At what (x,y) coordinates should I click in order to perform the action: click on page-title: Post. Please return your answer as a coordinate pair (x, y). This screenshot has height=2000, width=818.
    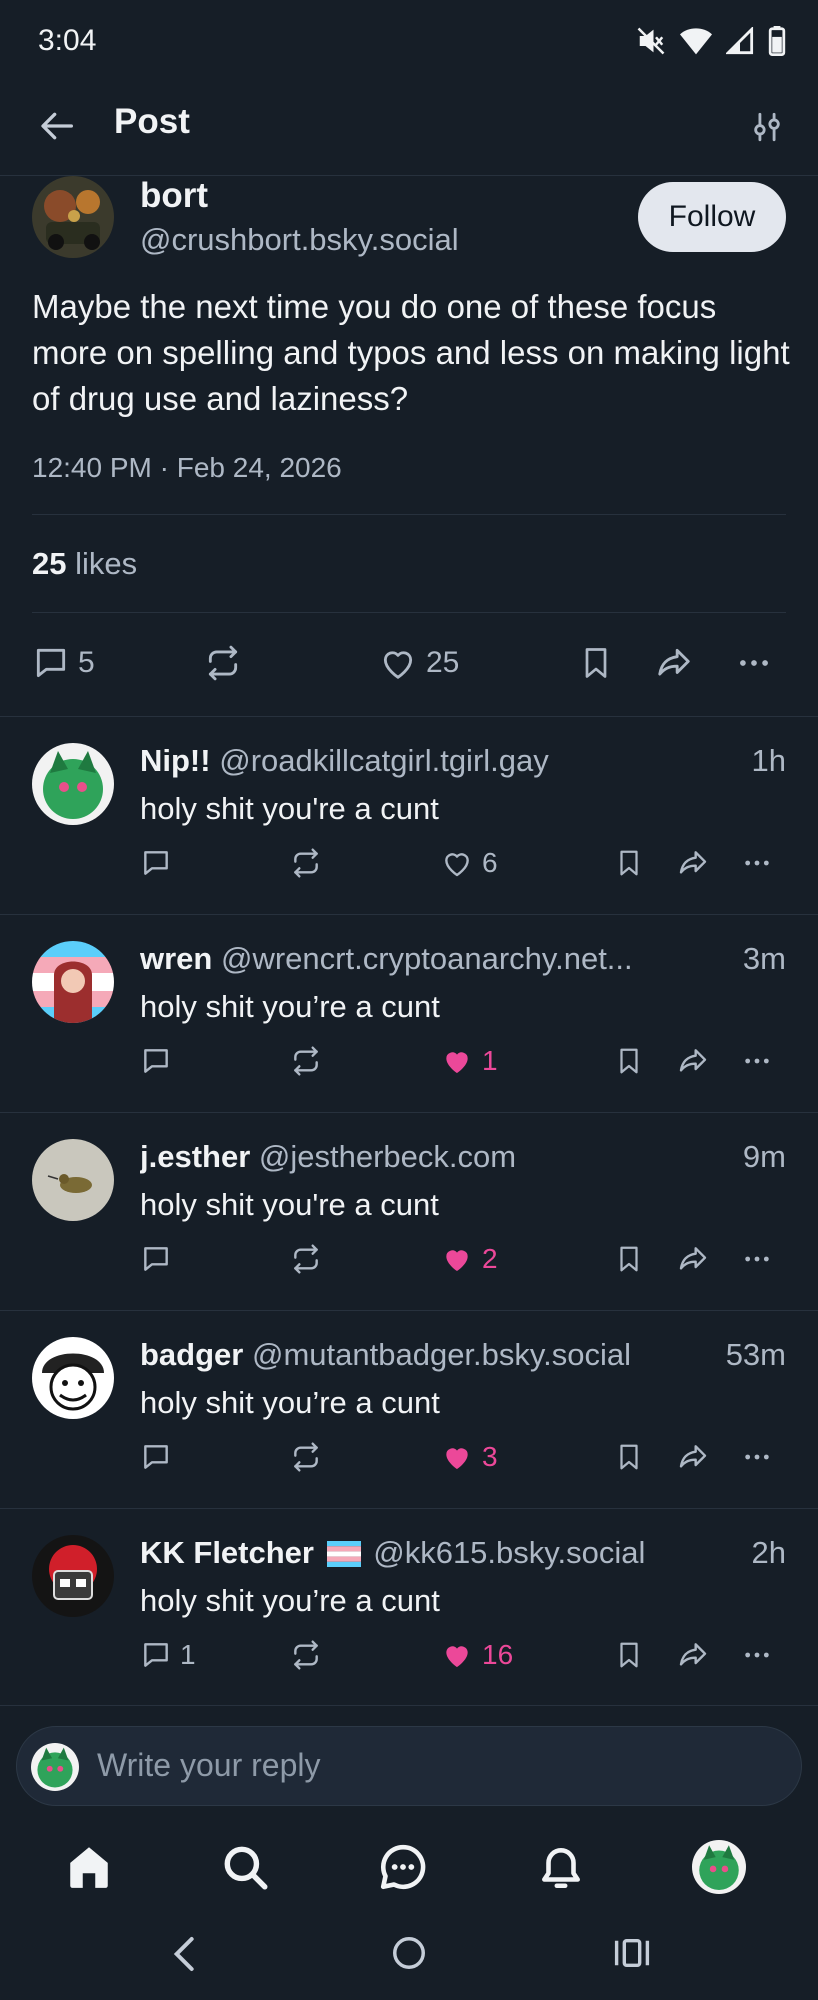
    Looking at the image, I should click on (152, 121).